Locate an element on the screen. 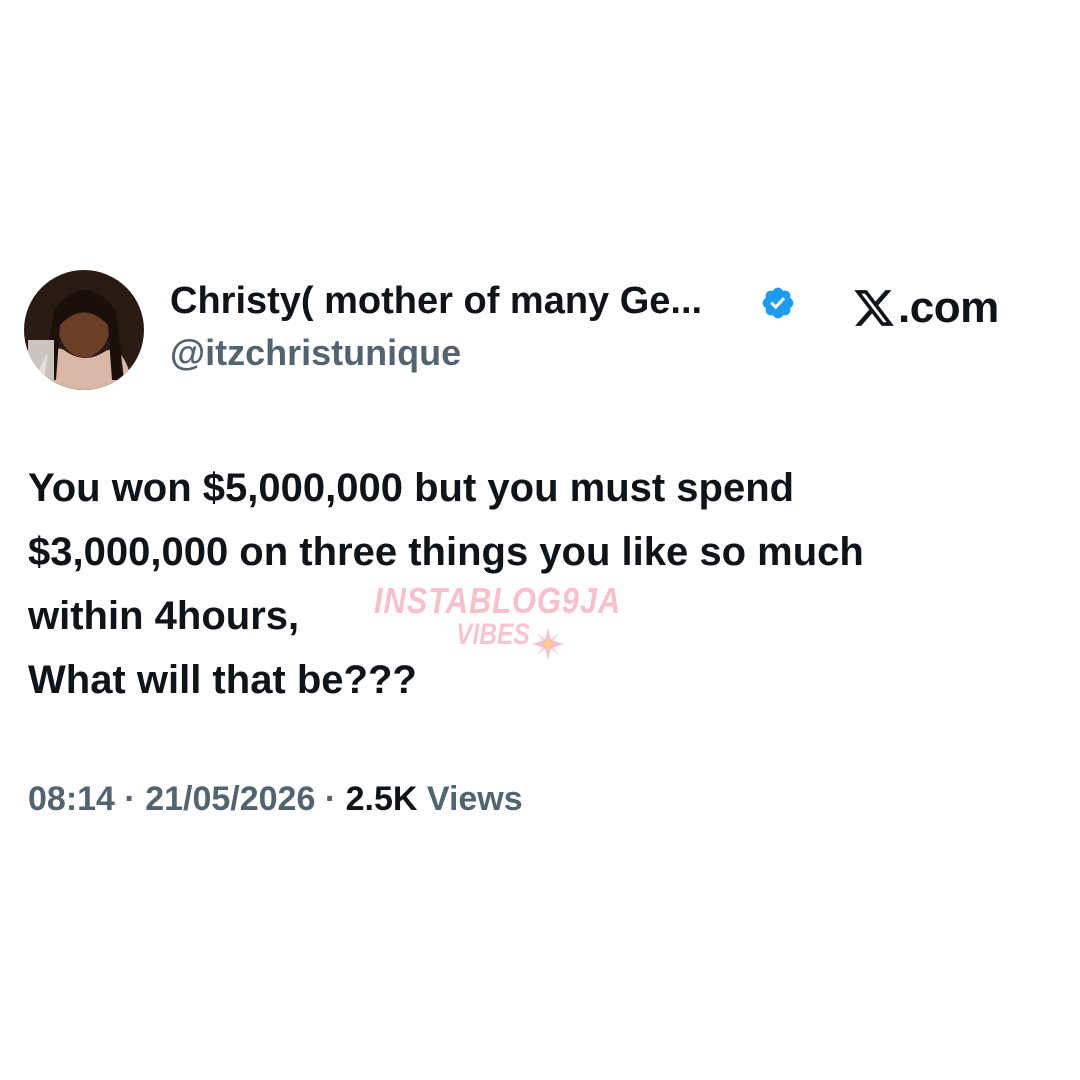 The height and width of the screenshot is (1080, 1080). x-logo-icon is located at coordinates (874, 308).